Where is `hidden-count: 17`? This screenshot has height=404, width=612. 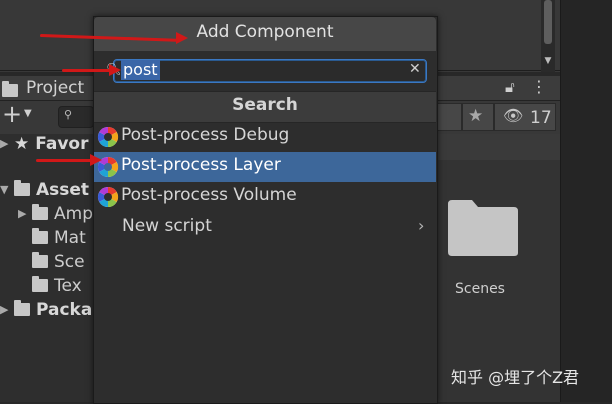
hidden-count: 17 is located at coordinates (541, 118).